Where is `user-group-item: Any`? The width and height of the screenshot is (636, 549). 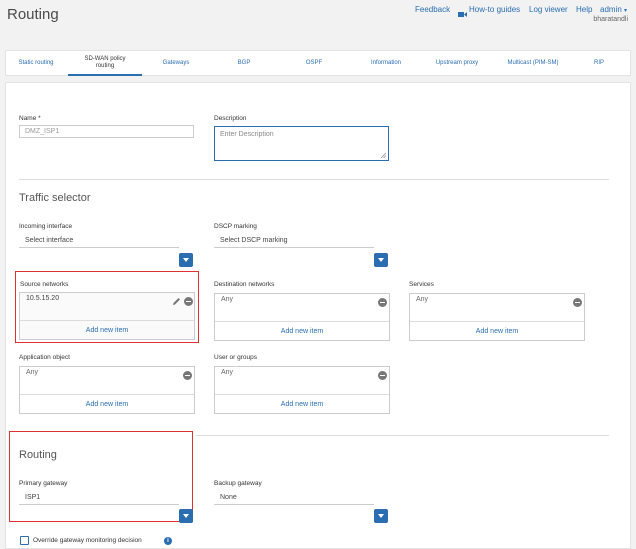
user-group-item: Any is located at coordinates (227, 372).